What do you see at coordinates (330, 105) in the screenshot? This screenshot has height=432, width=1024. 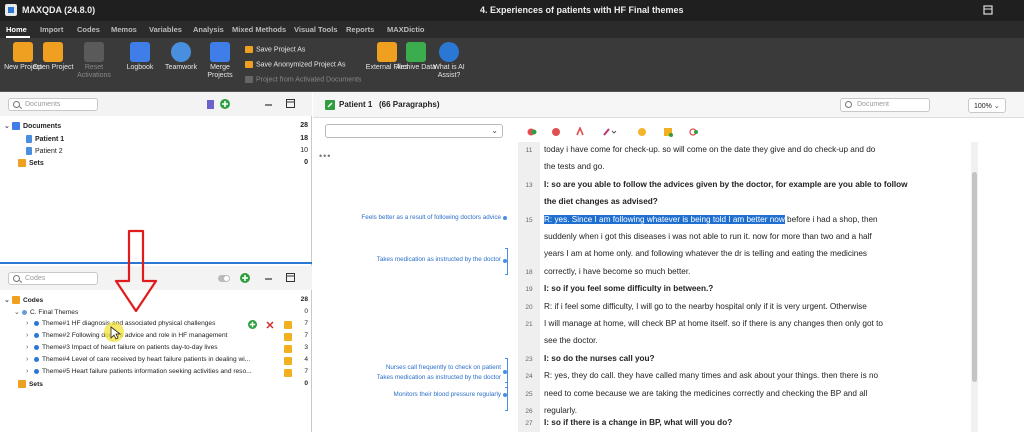 I see `edit-icon` at bounding box center [330, 105].